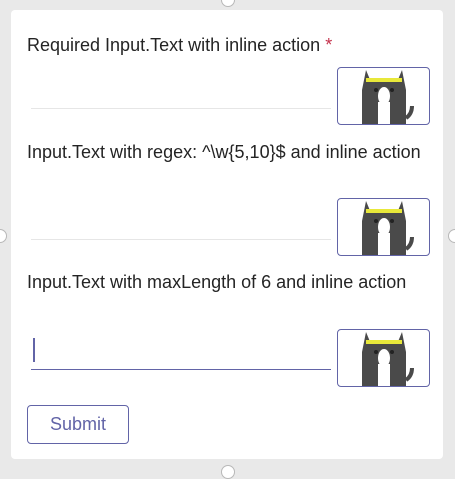 This screenshot has width=455, height=479. Describe the element at coordinates (228, 3) in the screenshot. I see `resize-handle-top` at that location.